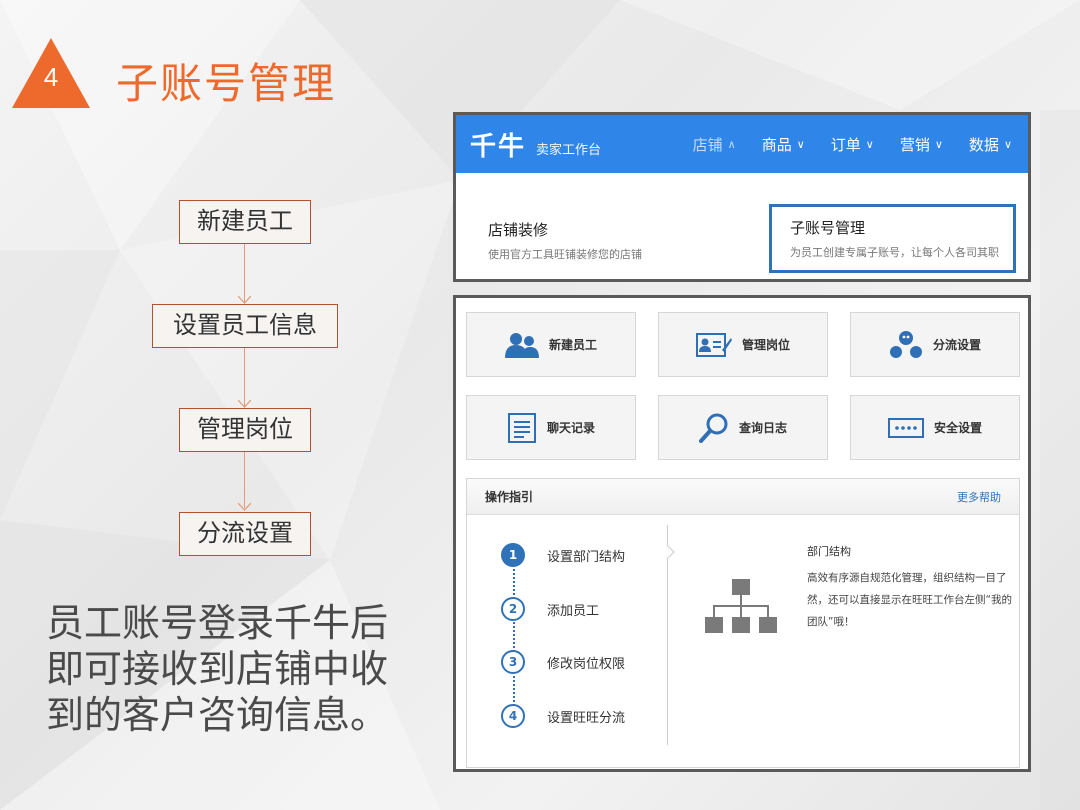 This screenshot has height=810, width=1080. Describe the element at coordinates (707, 144) in the screenshot. I see `nav-label: 店铺` at that location.